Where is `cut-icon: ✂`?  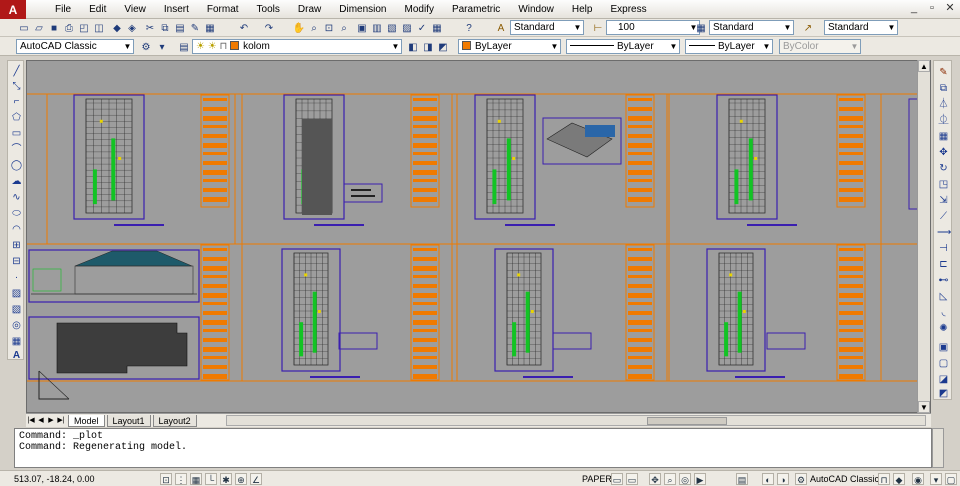 cut-icon: ✂ is located at coordinates (150, 28).